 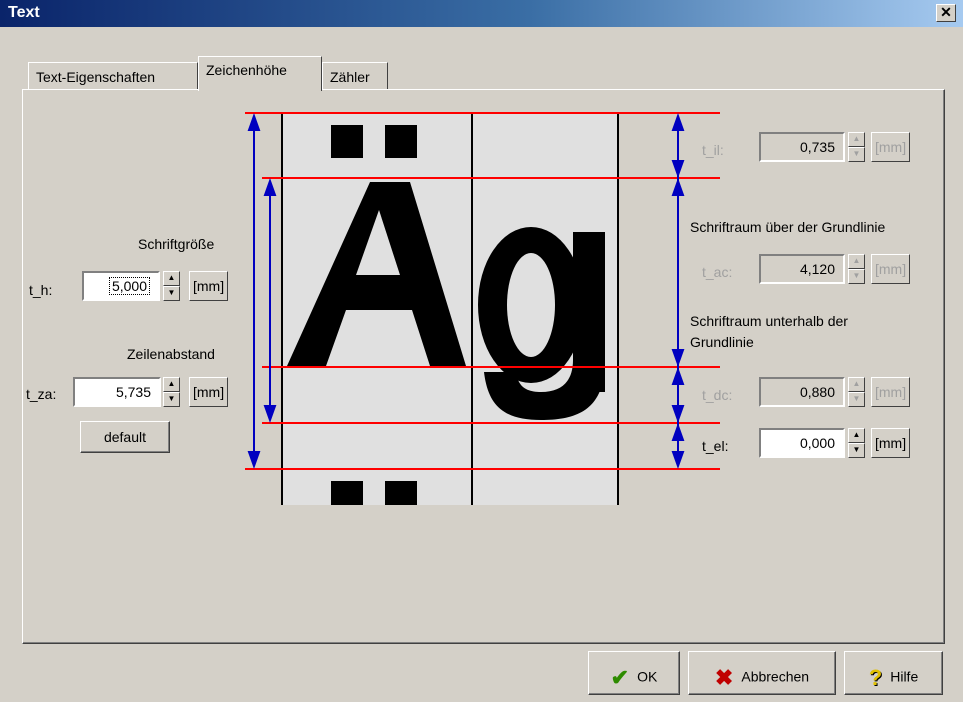 What do you see at coordinates (875, 677) in the screenshot?
I see `question-icon: ?` at bounding box center [875, 677].